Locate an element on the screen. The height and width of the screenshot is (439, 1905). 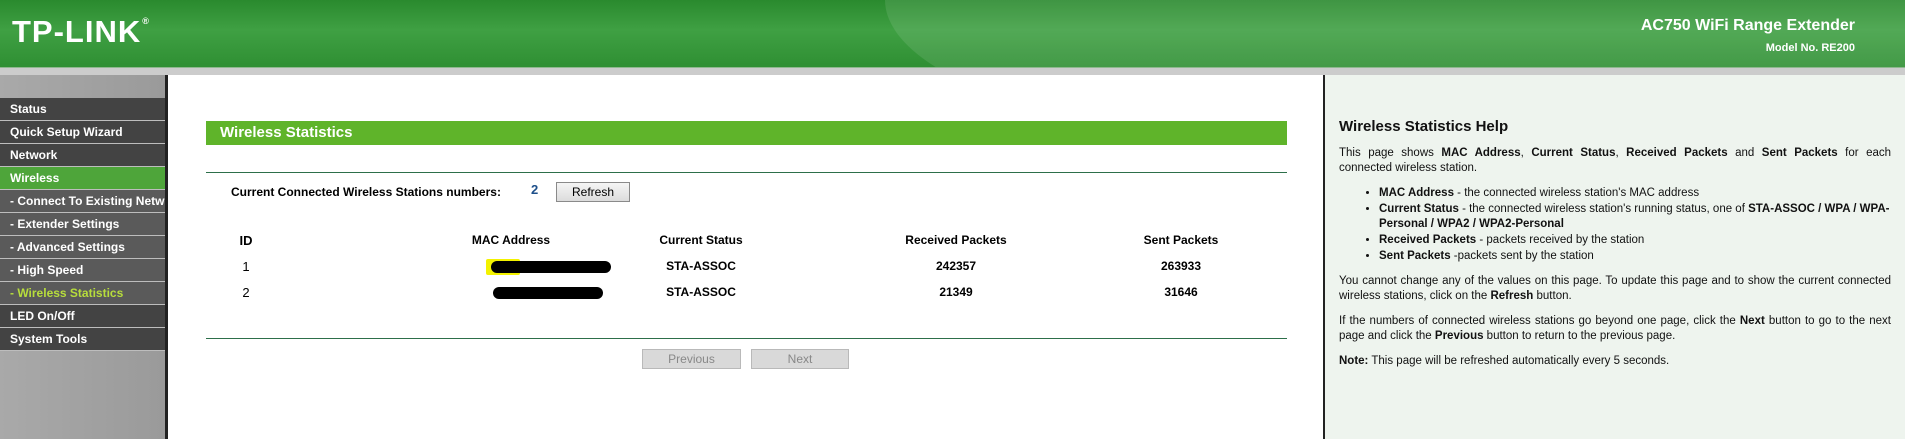
stations-count-value: 2 is located at coordinates (535, 189).